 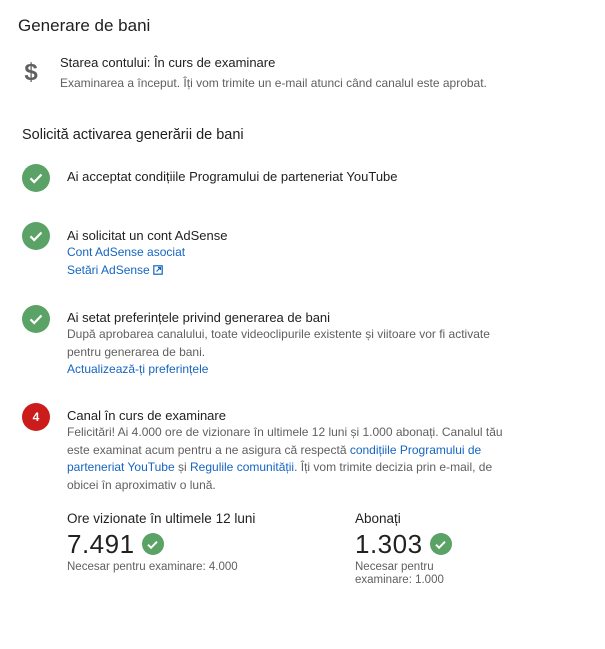 I want to click on metric-label: Abonați, so click(x=378, y=518).